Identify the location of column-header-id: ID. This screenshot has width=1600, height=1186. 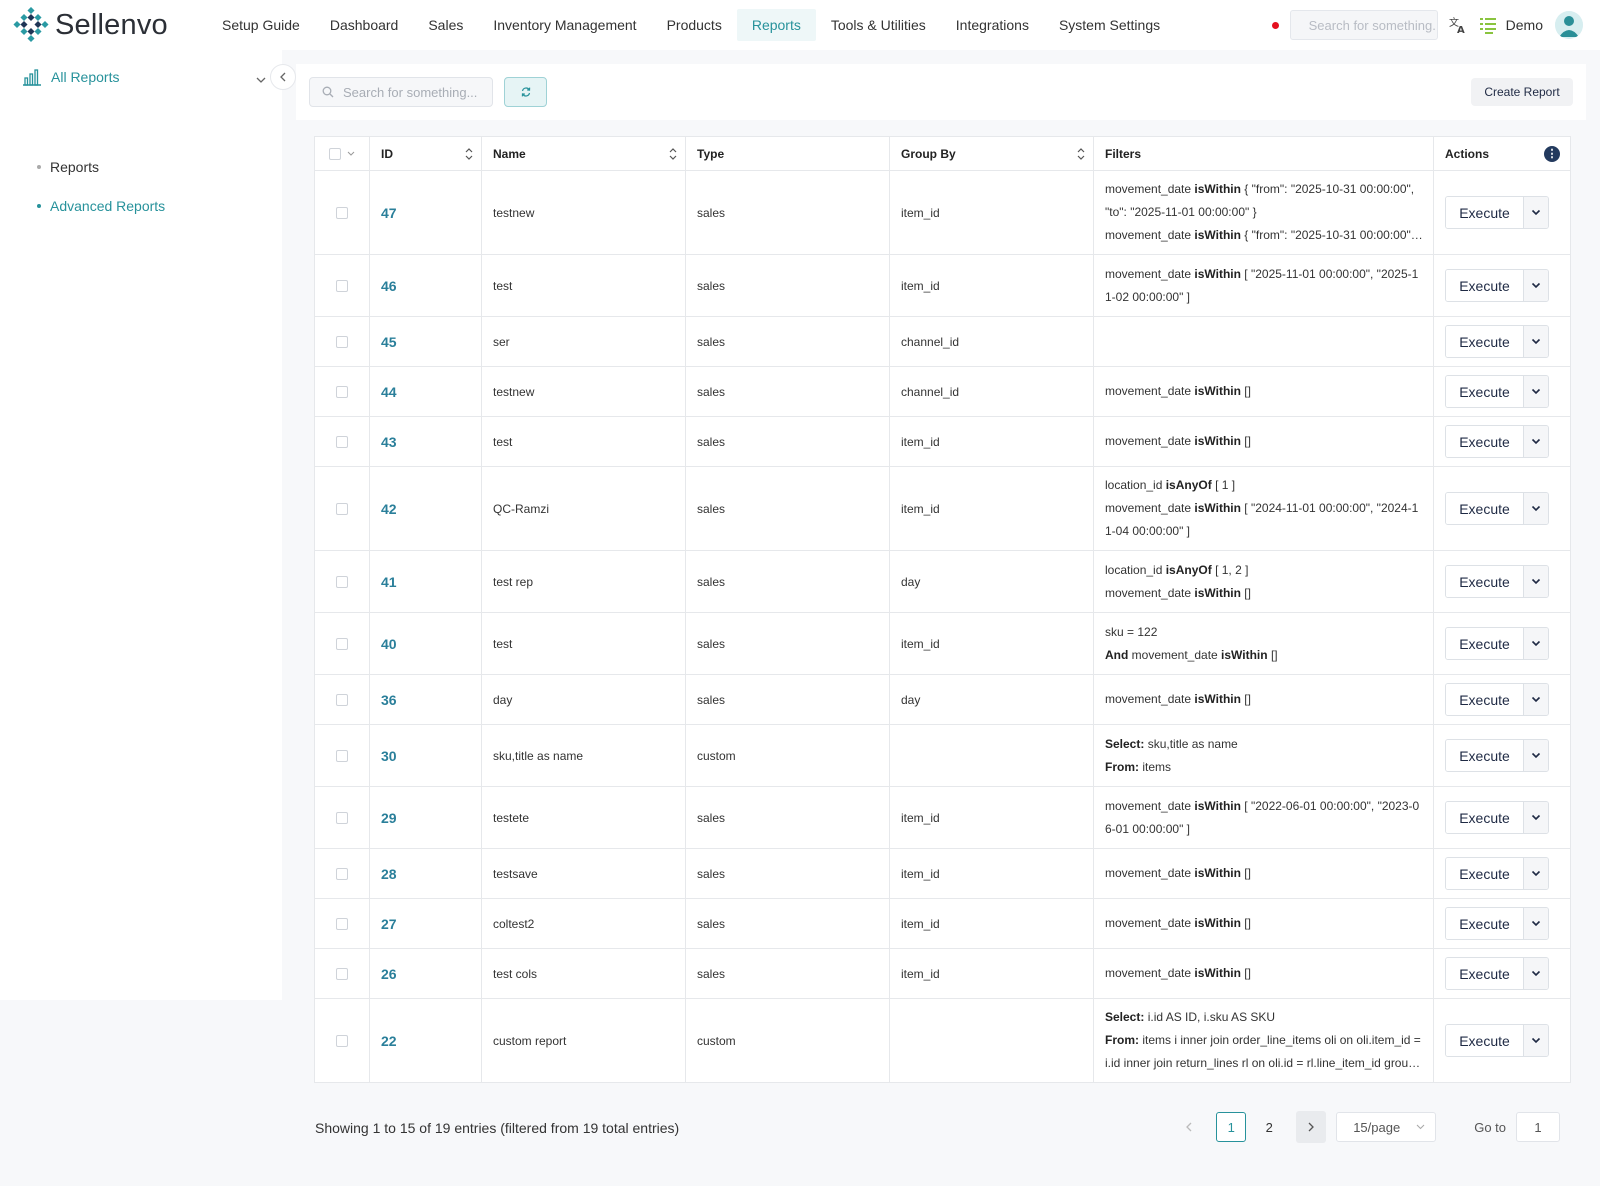
(425, 153).